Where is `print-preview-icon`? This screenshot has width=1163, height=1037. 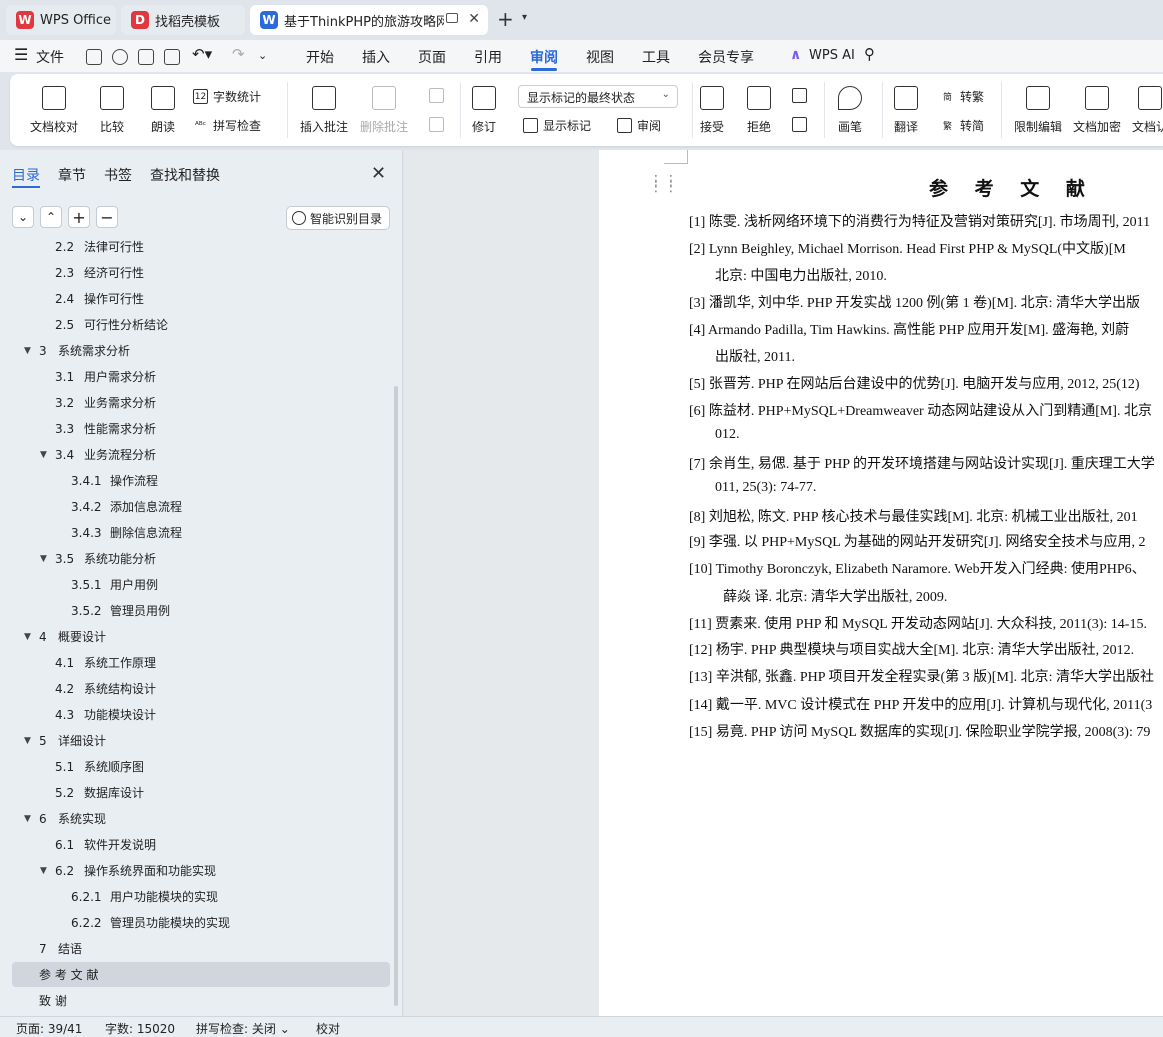 print-preview-icon is located at coordinates (172, 57).